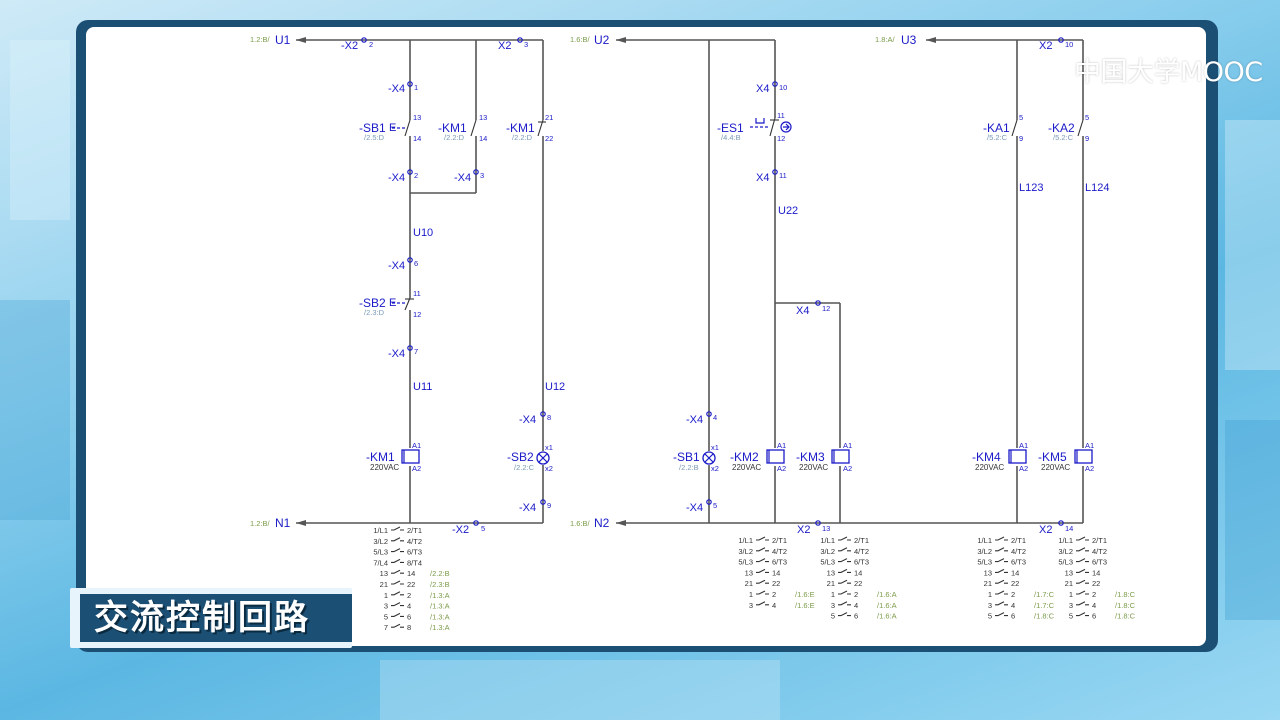 Image resolution: width=1280 pixels, height=720 pixels. What do you see at coordinates (409, 627) in the screenshot?
I see `contact-terminal-out: 8` at bounding box center [409, 627].